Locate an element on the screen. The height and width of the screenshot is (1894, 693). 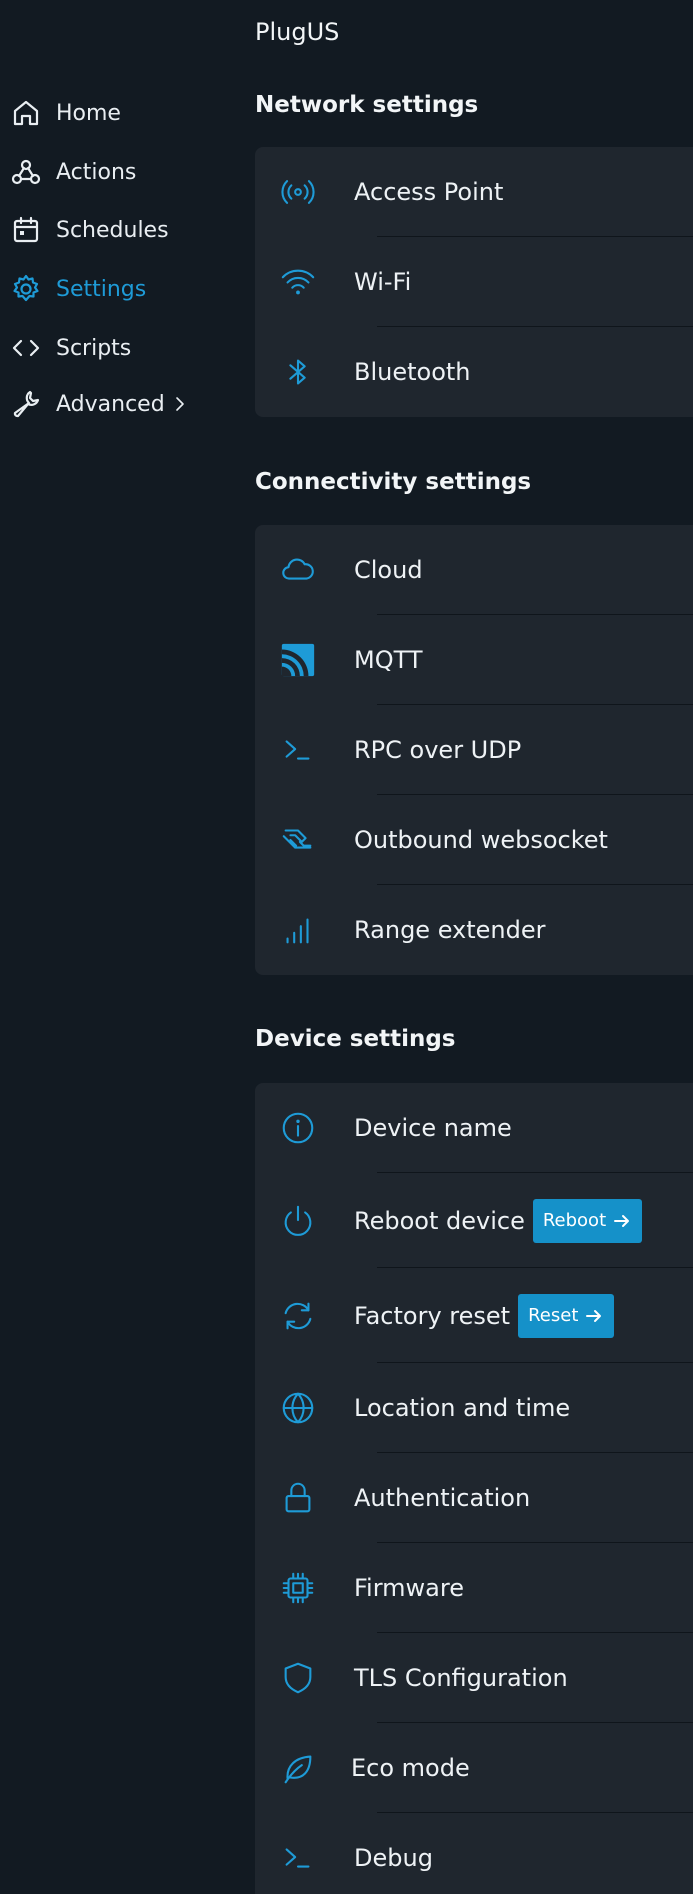
settings-row-device-name: Device name is located at coordinates (474, 1128).